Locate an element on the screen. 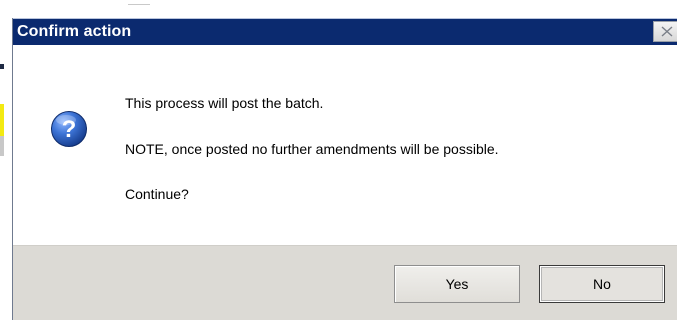  question-icon: ? is located at coordinates (69, 129).